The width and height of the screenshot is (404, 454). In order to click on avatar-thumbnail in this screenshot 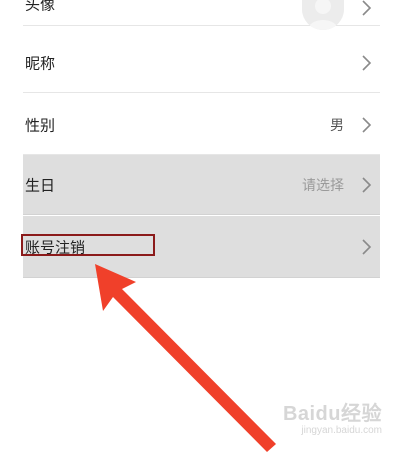, I will do `click(323, 15)`.